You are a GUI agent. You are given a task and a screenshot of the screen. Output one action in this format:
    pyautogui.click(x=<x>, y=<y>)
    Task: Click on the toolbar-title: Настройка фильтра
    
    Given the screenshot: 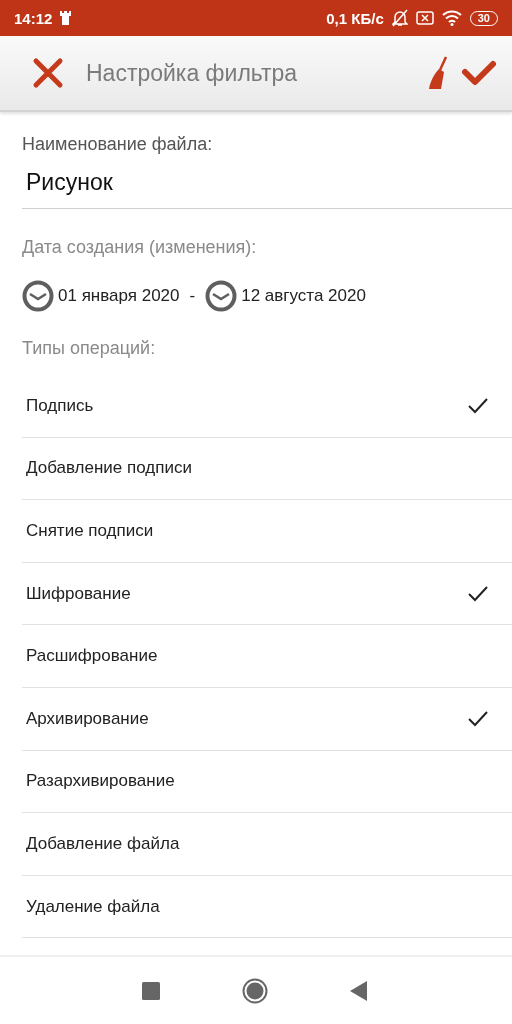 What is the action you would take?
    pyautogui.click(x=192, y=73)
    